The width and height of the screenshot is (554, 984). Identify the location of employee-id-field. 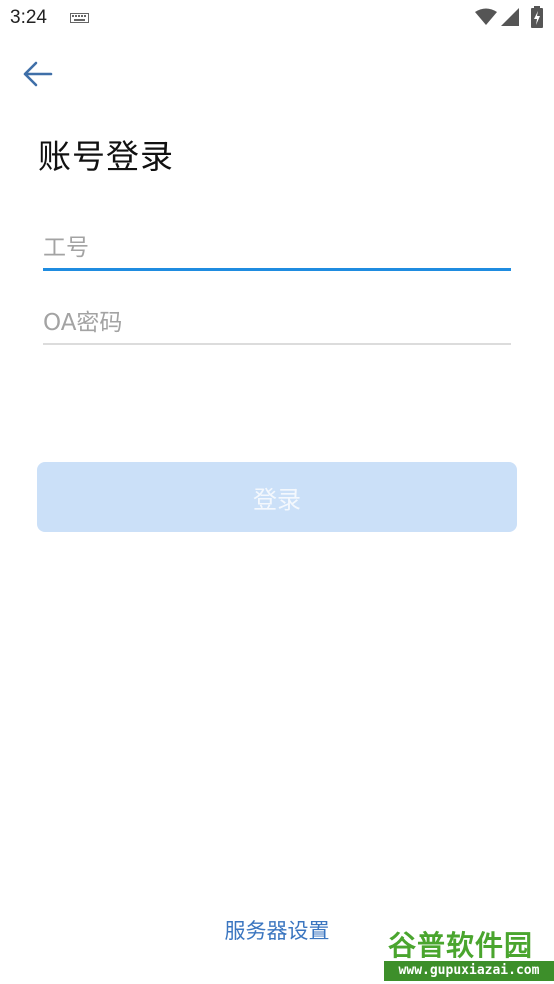
(277, 249).